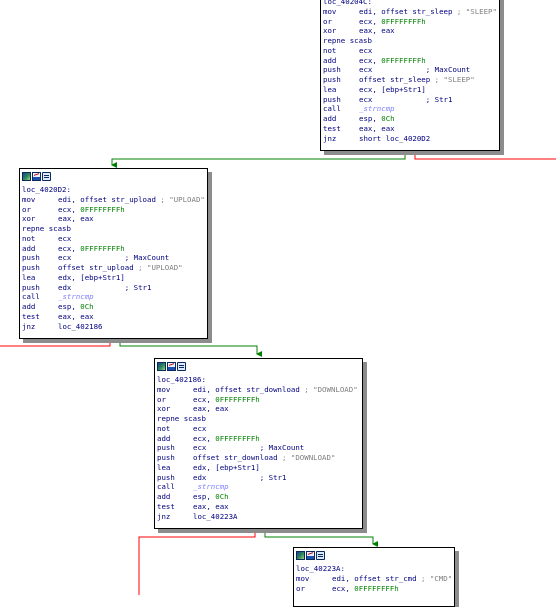 This screenshot has width=556, height=607. Describe the element at coordinates (343, 588) in the screenshot. I see `operand: ecx,` at that location.